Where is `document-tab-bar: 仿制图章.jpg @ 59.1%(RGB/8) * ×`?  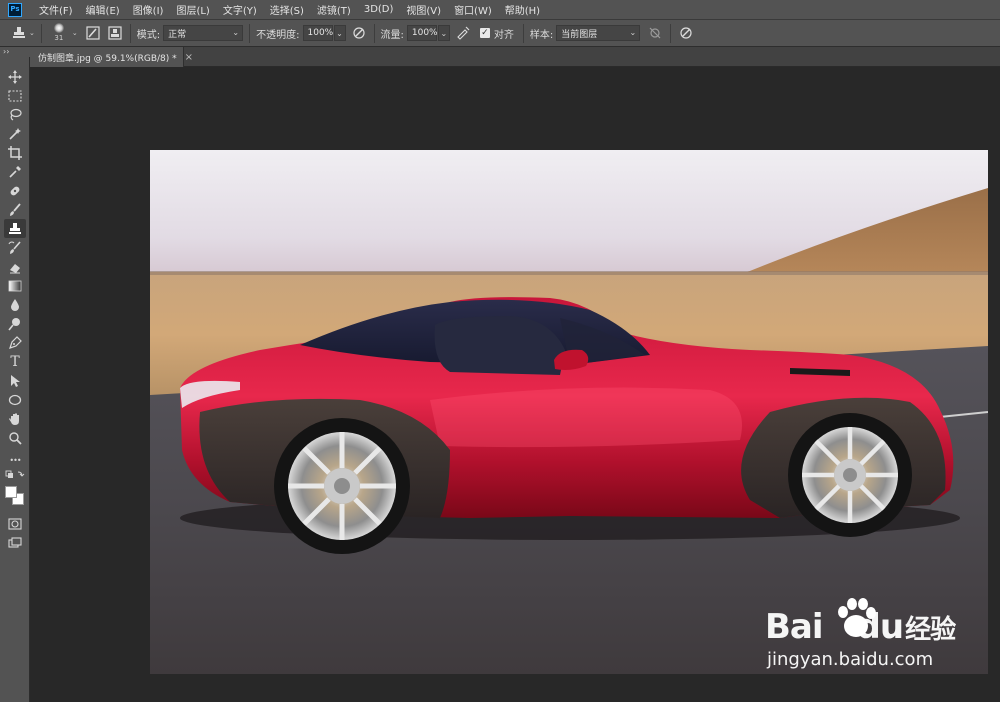 document-tab-bar: 仿制图章.jpg @ 59.1%(RGB/8) * × is located at coordinates (515, 57).